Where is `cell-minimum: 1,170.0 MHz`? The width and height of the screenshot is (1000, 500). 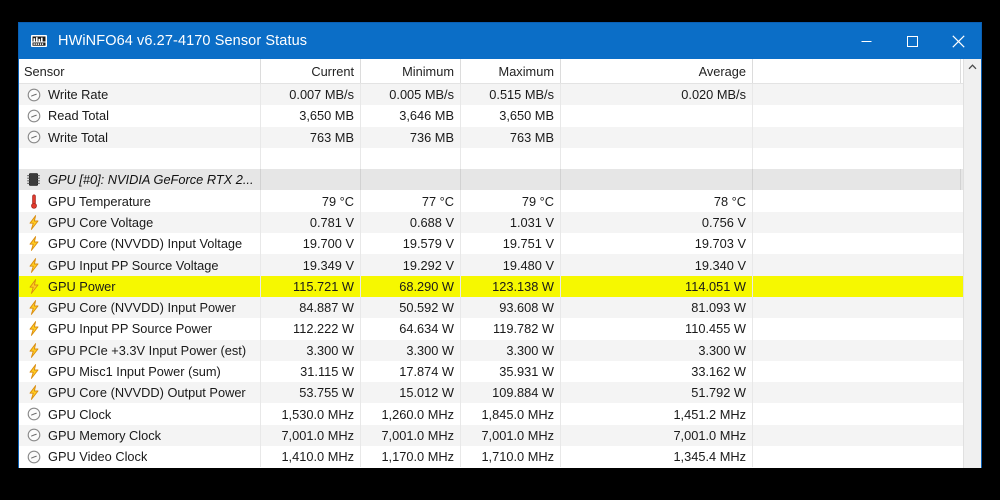 cell-minimum: 1,170.0 MHz is located at coordinates (411, 457).